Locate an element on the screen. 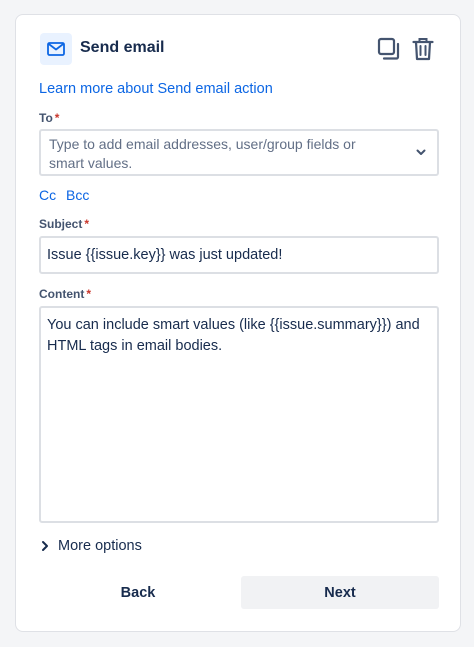  more-options-label: More options is located at coordinates (100, 546).